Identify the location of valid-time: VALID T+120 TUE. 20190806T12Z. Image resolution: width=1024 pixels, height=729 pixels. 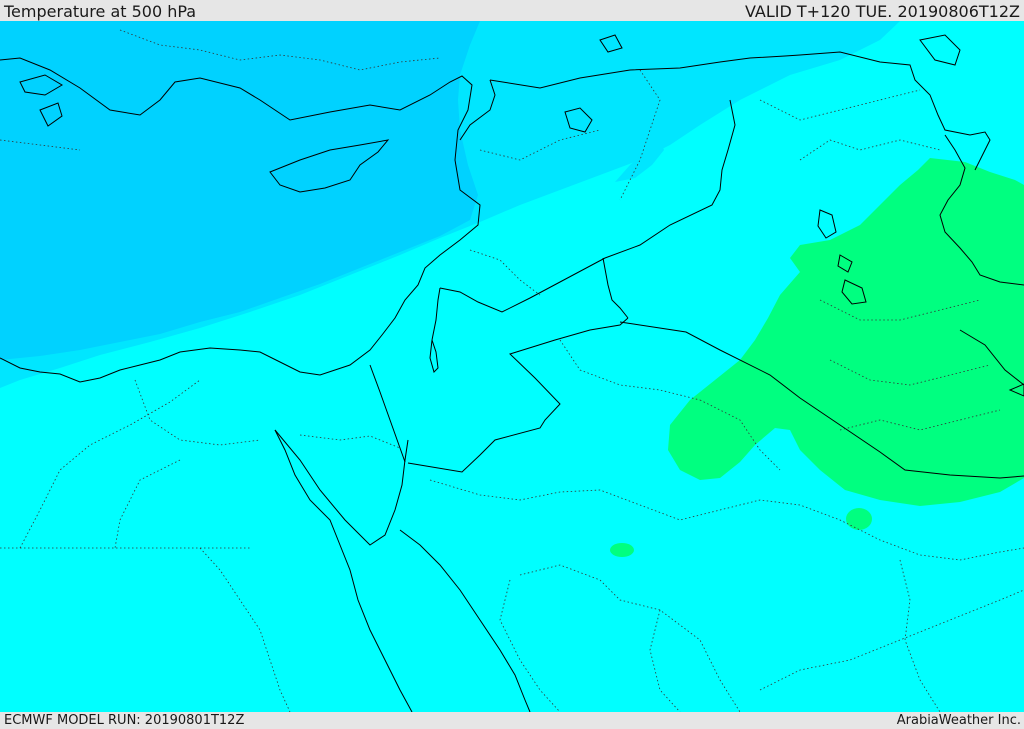
(882, 11).